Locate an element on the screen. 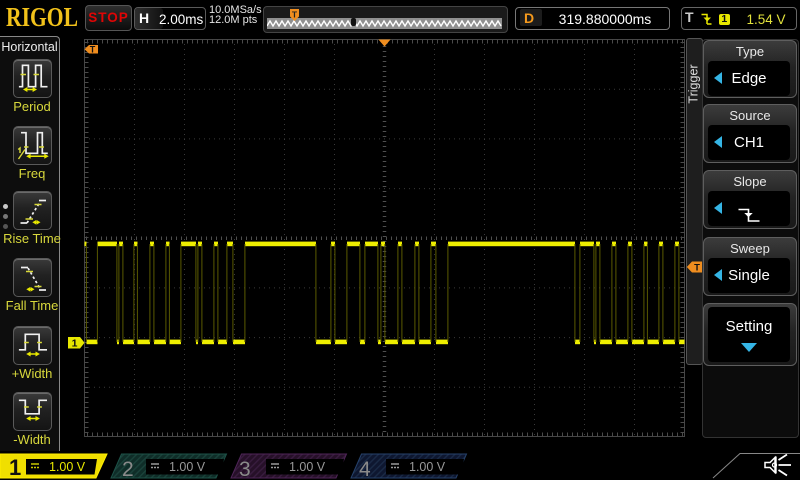 This screenshot has width=800, height=480. svg-text: 4 is located at coordinates (365, 469).